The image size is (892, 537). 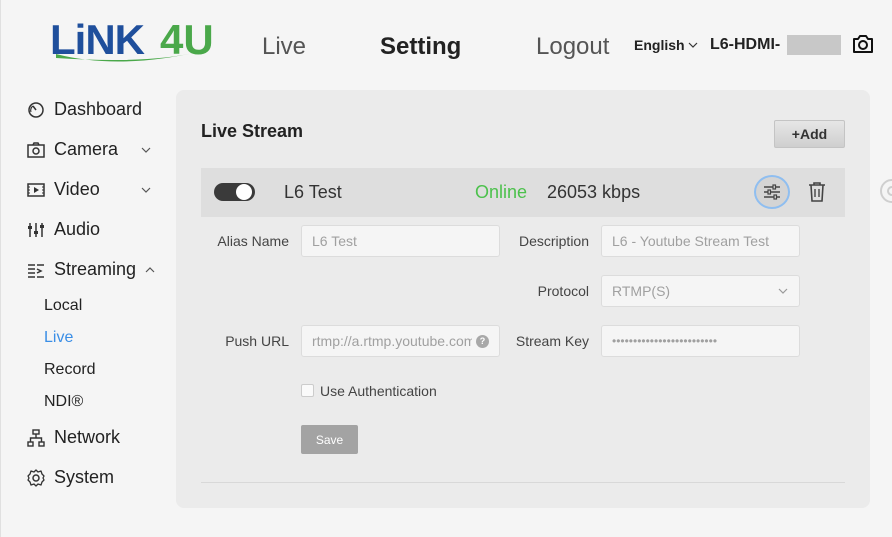 I want to click on streaming-icon, so click(x=36, y=270).